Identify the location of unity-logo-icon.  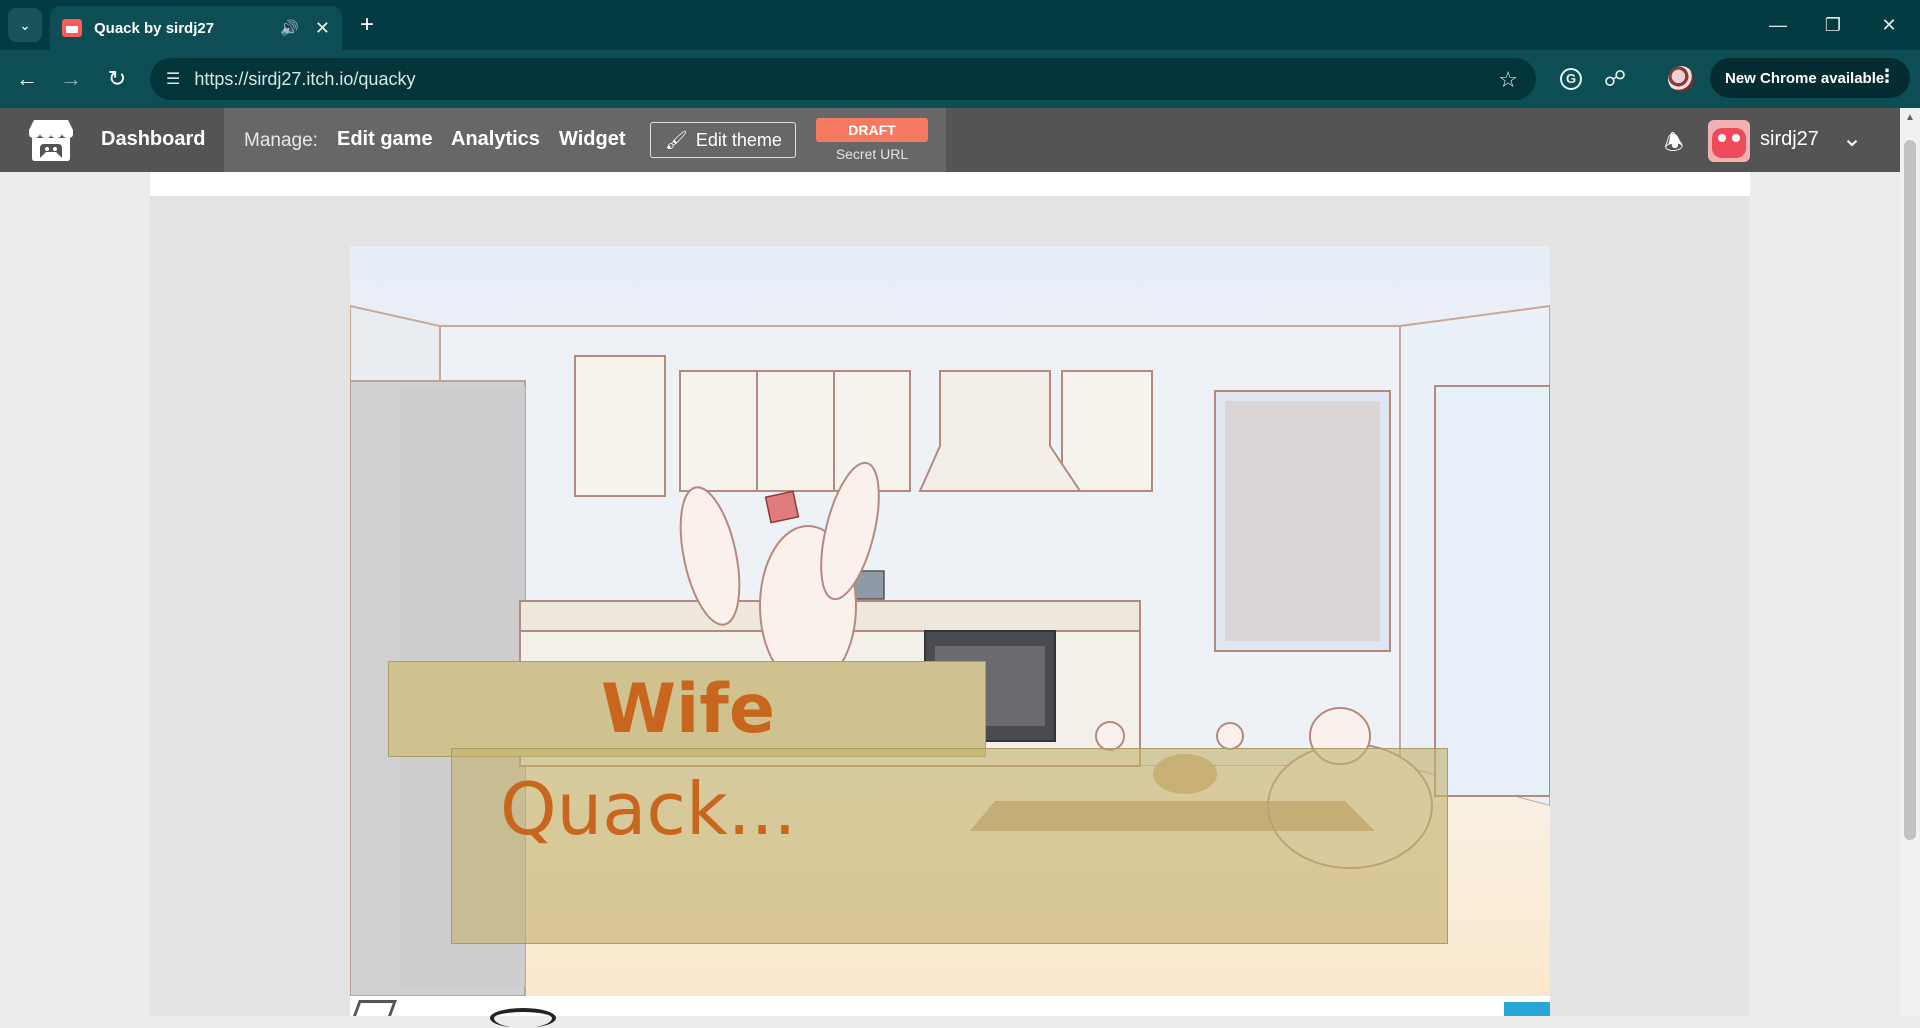
(375, 1008).